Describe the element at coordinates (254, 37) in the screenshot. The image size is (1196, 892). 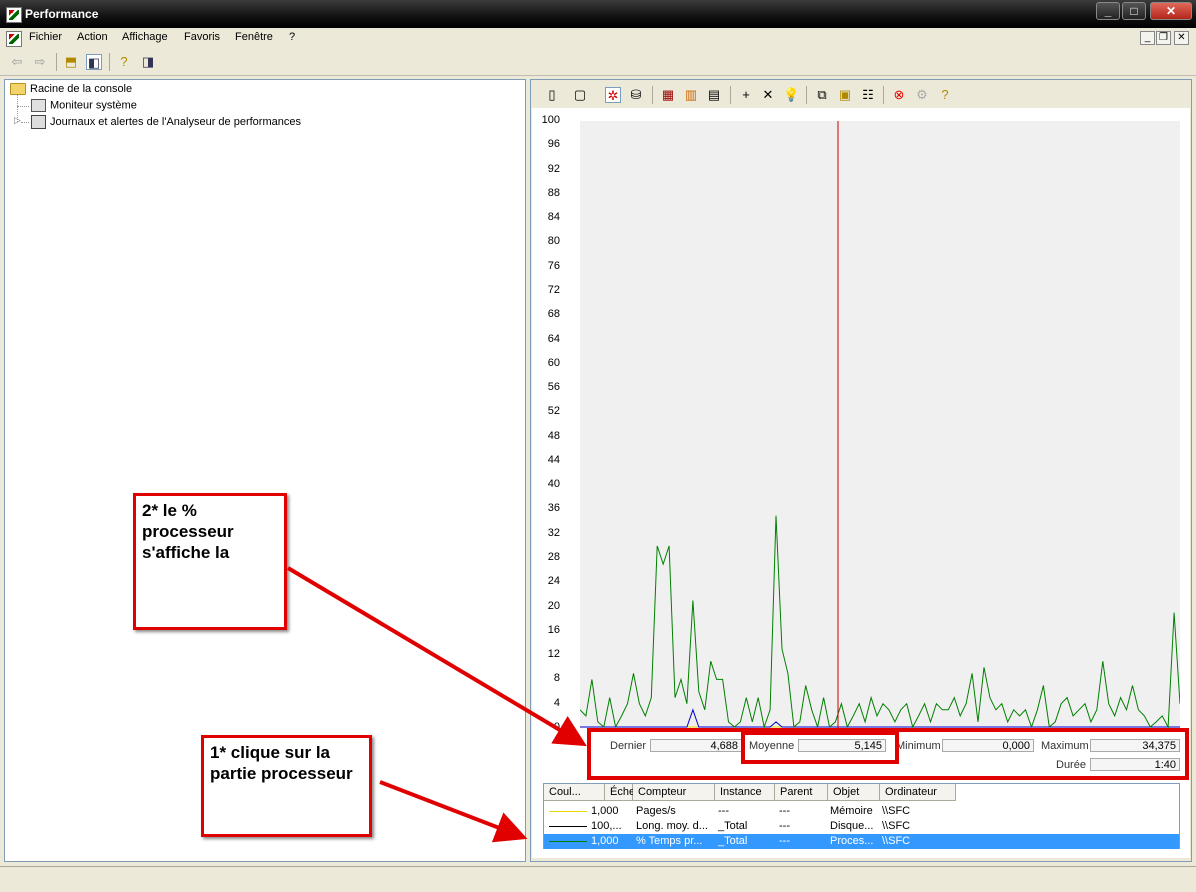
I see `menu-fenetre: Fenêtre` at that location.